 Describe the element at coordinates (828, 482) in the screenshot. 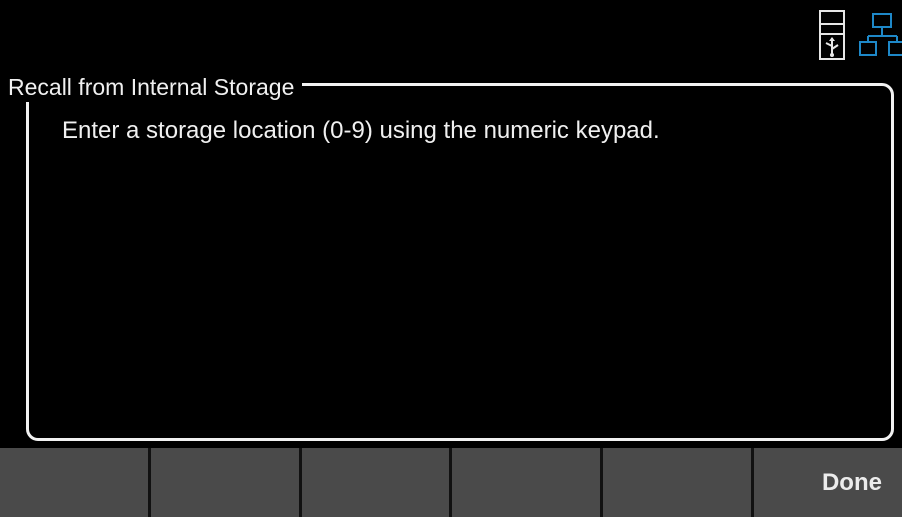

I see `done-button: Done` at that location.